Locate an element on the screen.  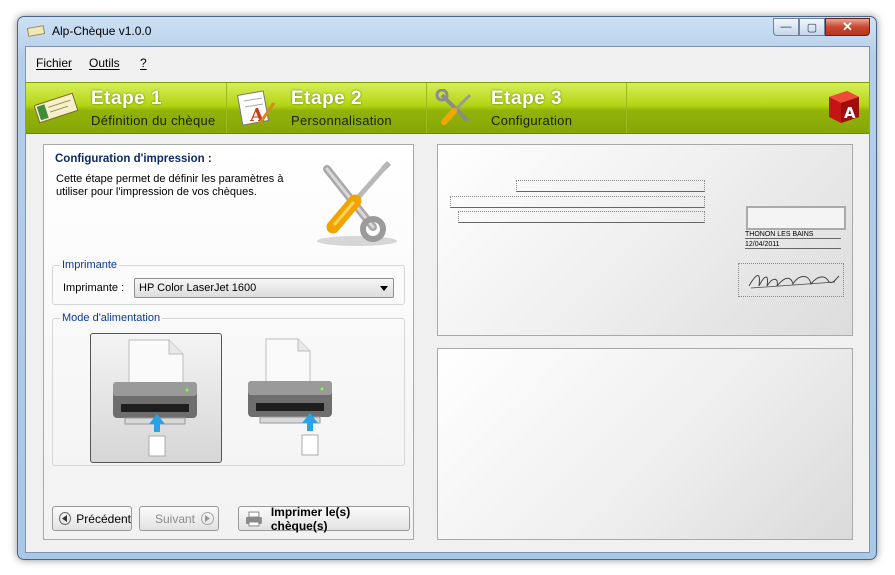
chevron-down-icon is located at coordinates (384, 288).